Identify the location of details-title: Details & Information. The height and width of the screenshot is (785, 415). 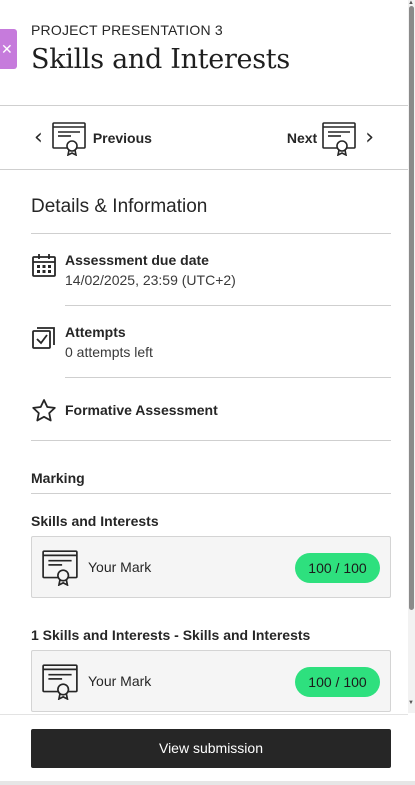
(119, 206).